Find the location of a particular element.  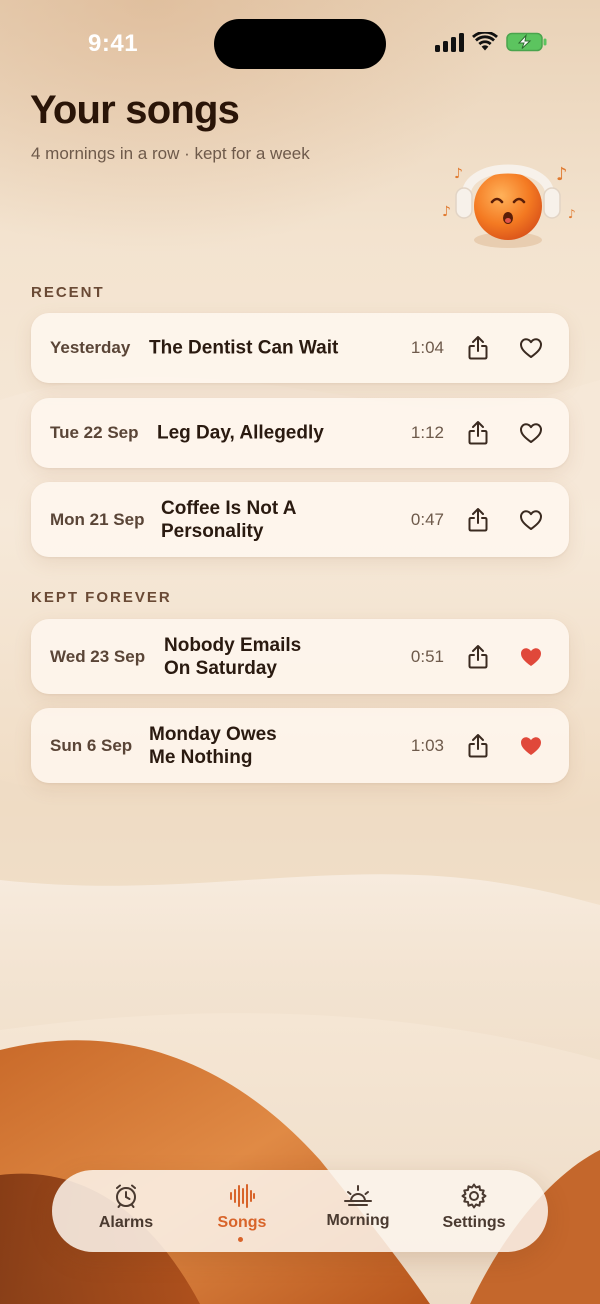

streak-subtitle: 4 mornings in a row · kept for a week is located at coordinates (170, 153).